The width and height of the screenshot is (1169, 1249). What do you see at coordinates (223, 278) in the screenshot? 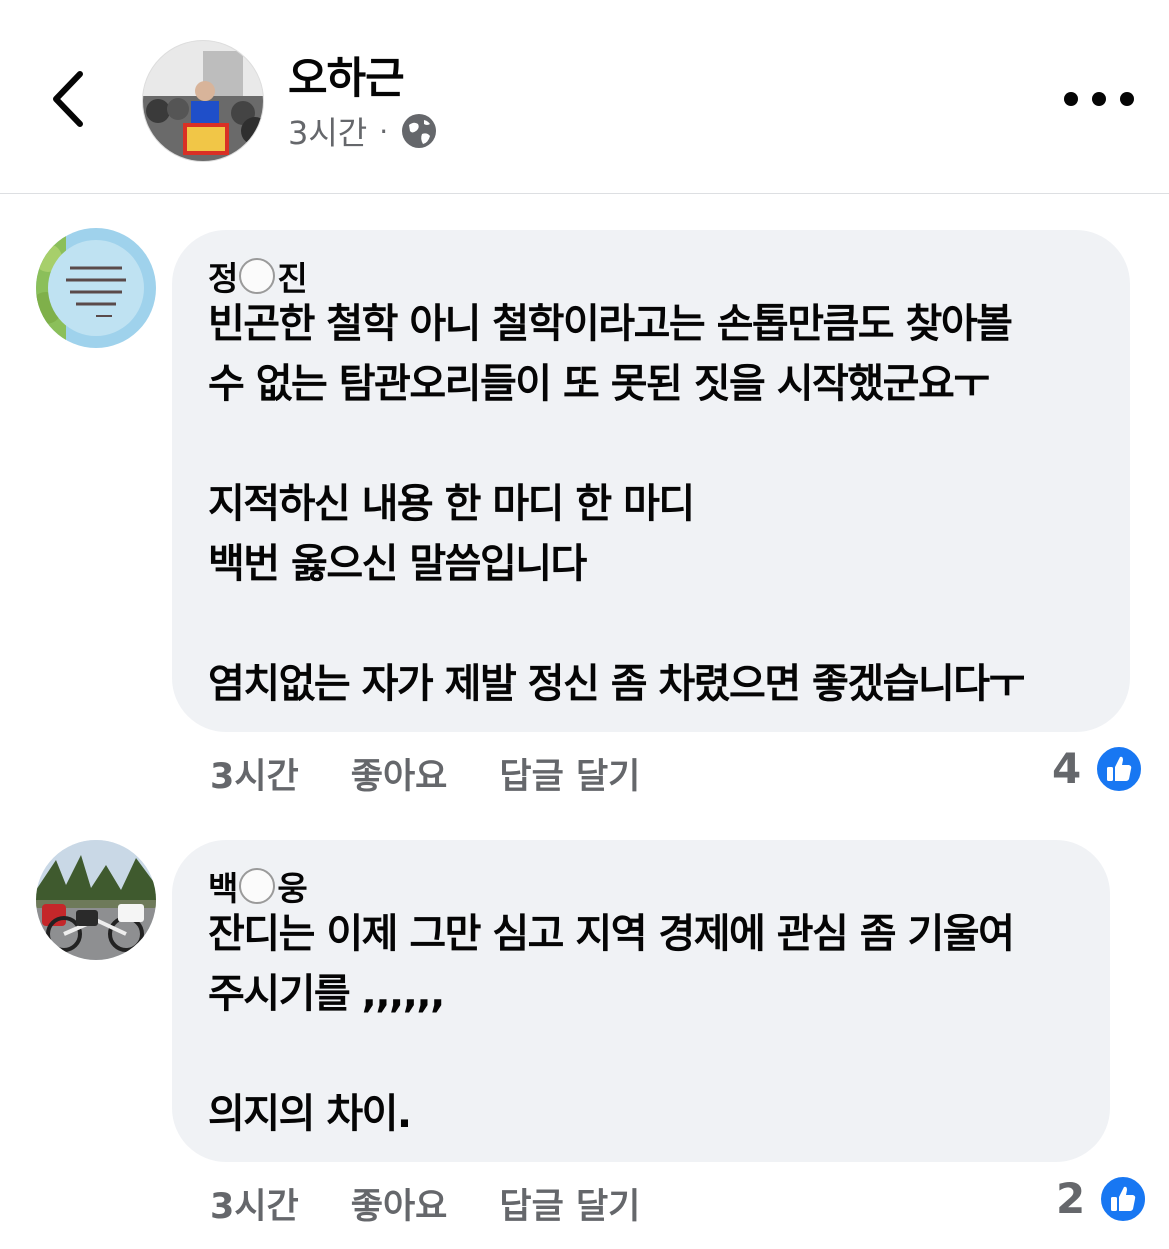
I see `commenter-name-start: 정` at bounding box center [223, 278].